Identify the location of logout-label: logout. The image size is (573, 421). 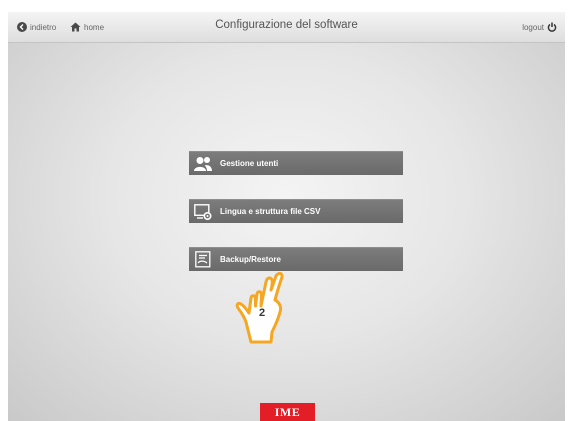
(533, 27).